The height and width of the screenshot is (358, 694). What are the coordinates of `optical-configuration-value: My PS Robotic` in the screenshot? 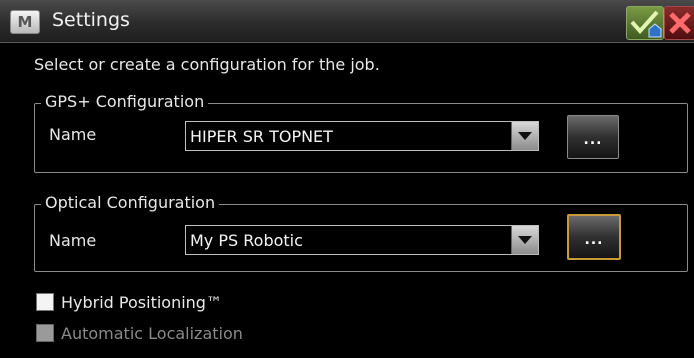 It's located at (246, 240).